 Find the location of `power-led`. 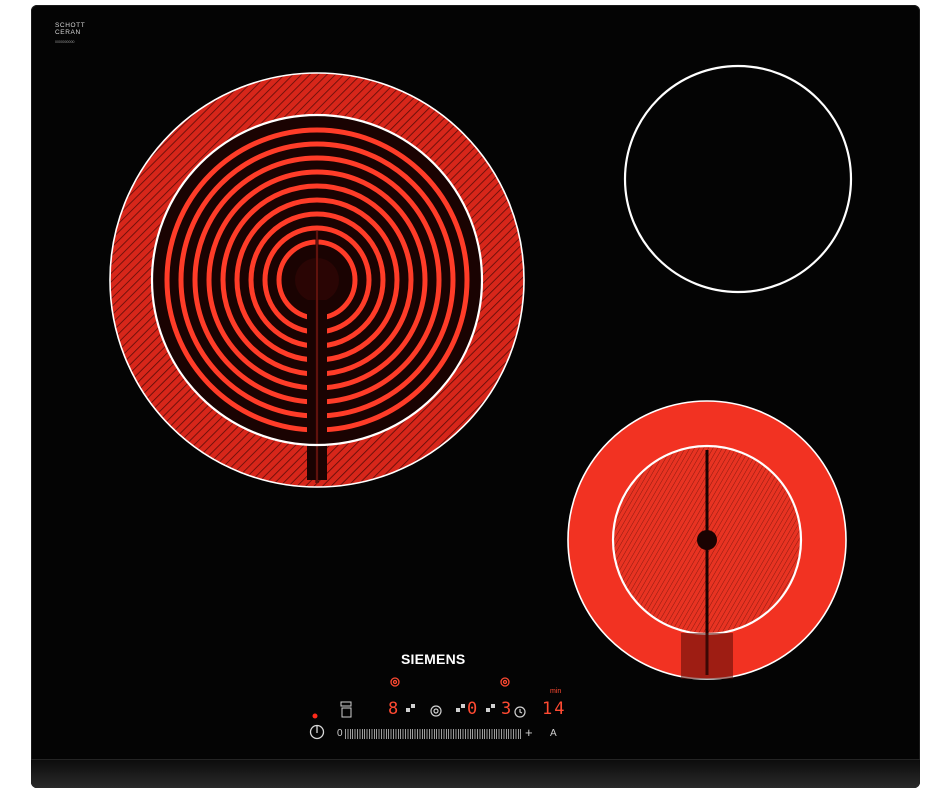

power-led is located at coordinates (315, 716).